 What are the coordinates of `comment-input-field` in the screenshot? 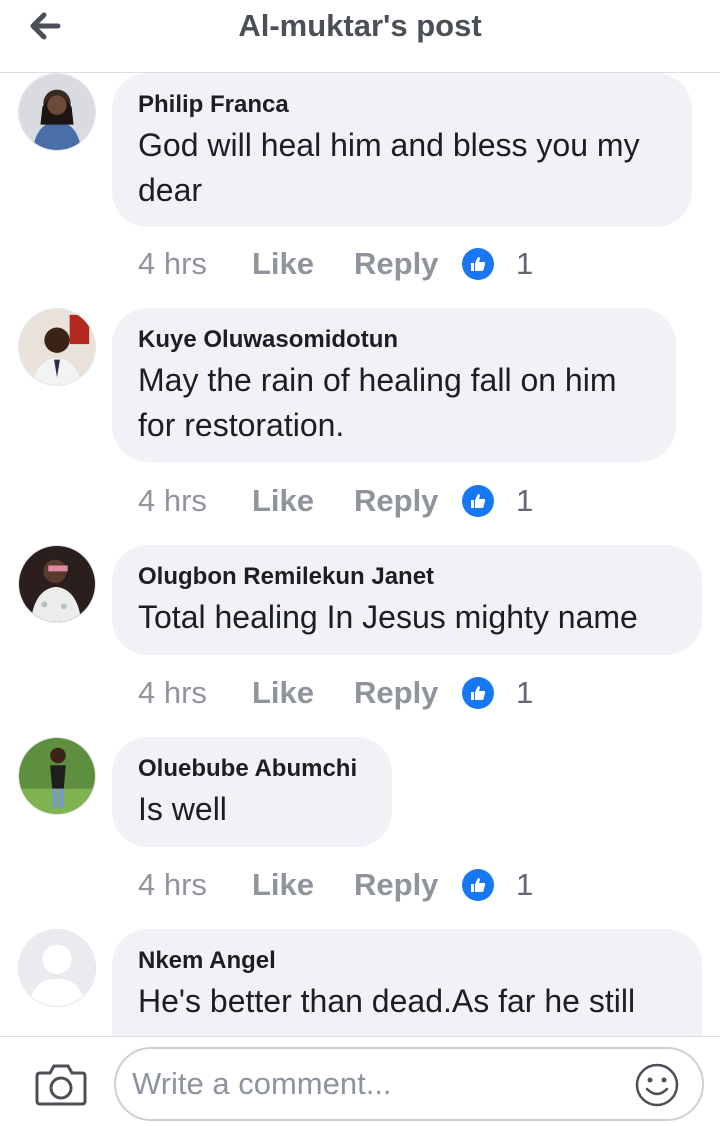 It's located at (409, 1084).